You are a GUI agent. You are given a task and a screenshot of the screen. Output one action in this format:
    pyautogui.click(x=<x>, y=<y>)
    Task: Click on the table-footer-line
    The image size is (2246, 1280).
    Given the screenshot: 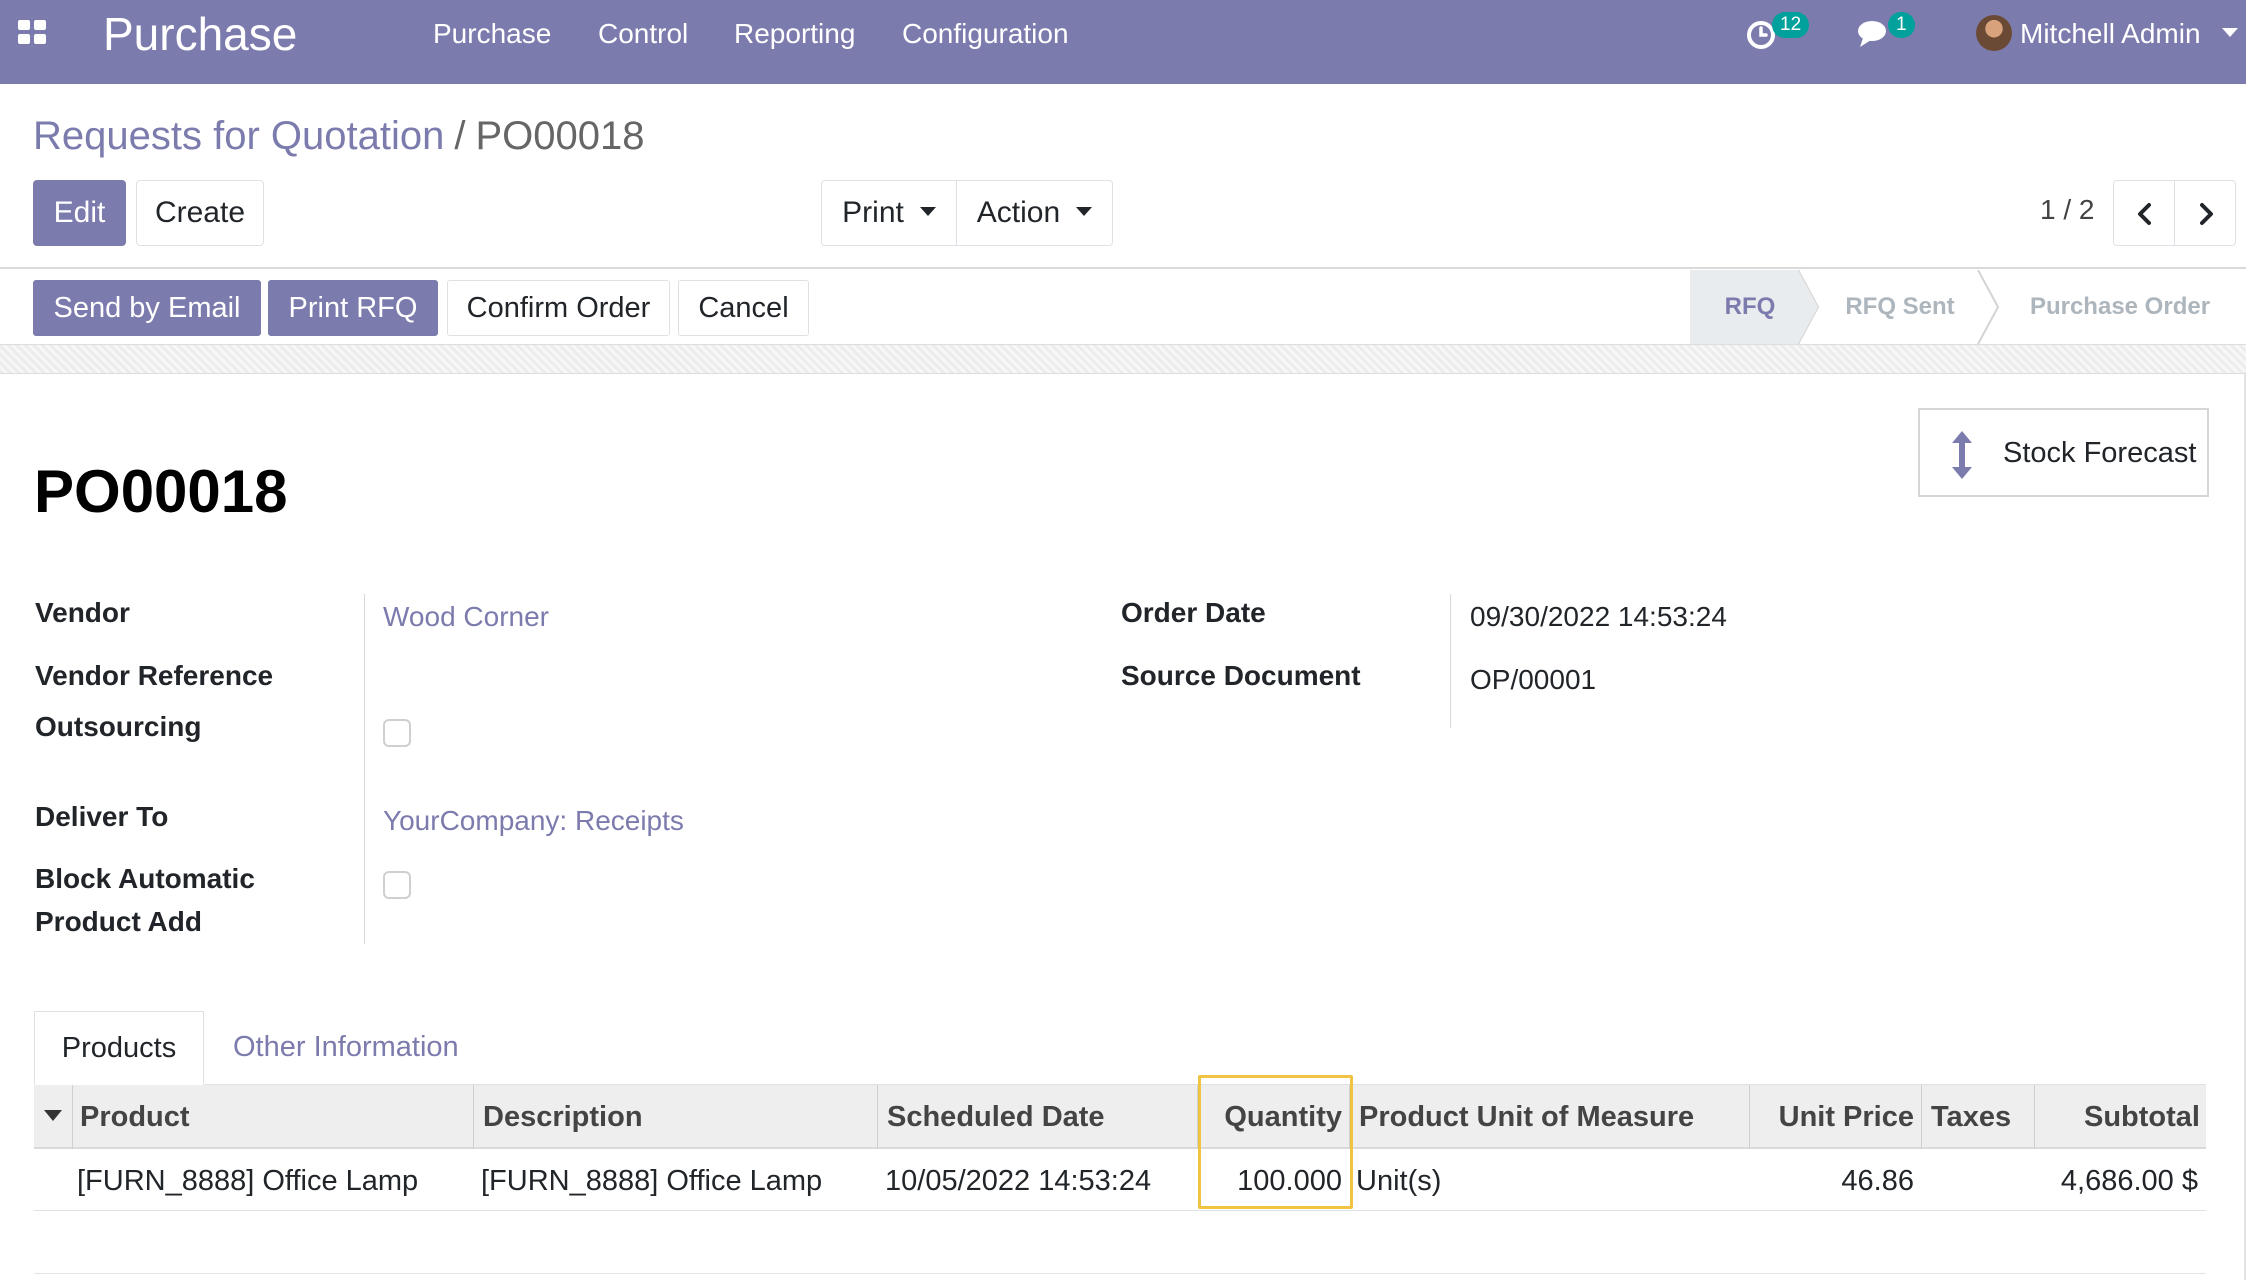 What is the action you would take?
    pyautogui.click(x=1120, y=1273)
    